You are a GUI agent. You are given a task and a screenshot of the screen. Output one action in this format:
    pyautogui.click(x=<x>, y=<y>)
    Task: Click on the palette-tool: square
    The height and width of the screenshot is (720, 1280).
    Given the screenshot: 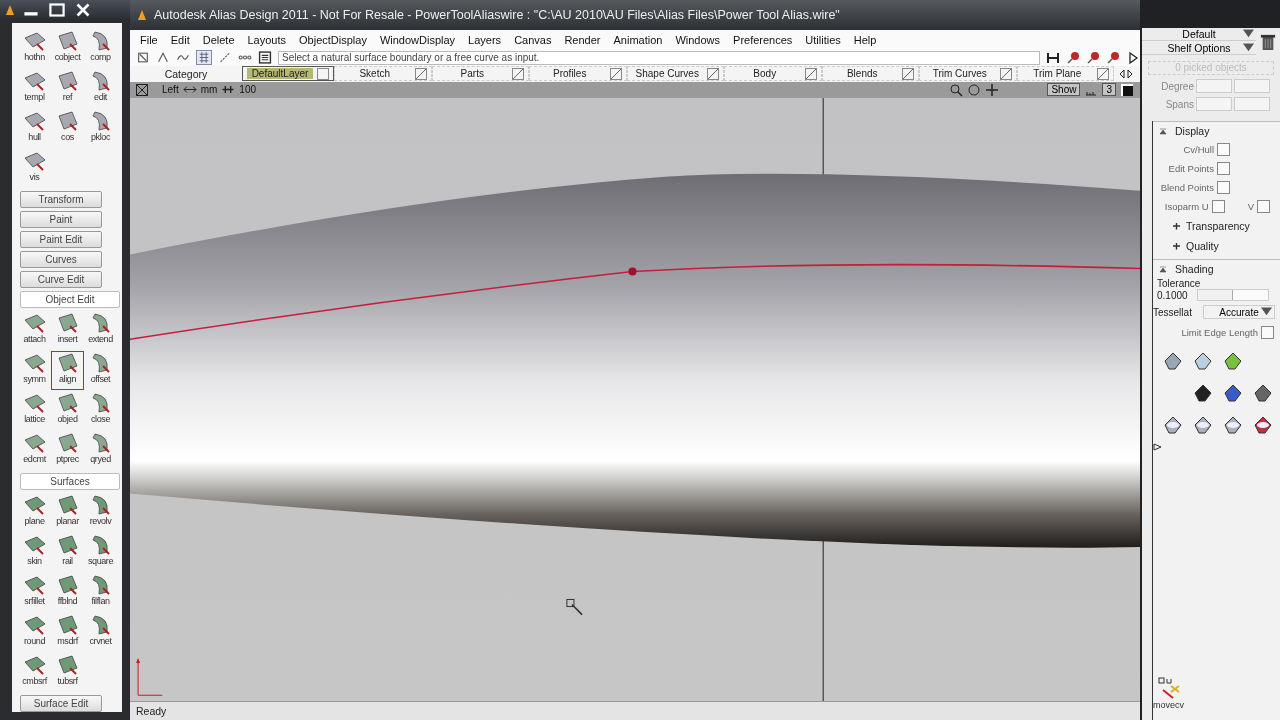 What is the action you would take?
    pyautogui.click(x=100, y=552)
    